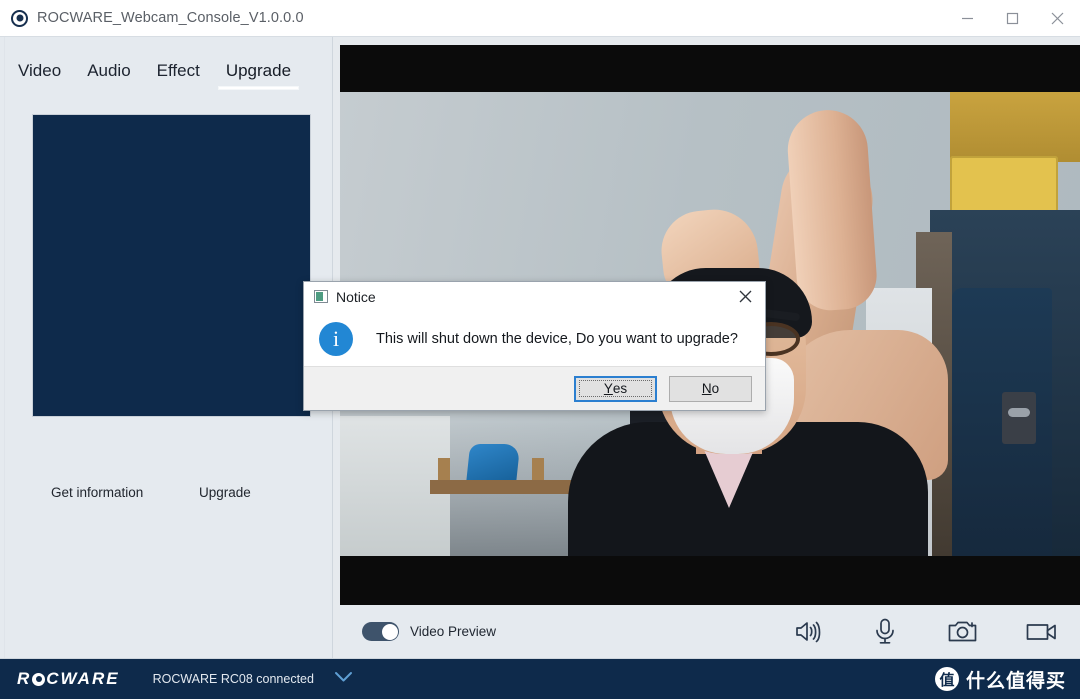 This screenshot has width=1080, height=699. Describe the element at coordinates (1057, 18) in the screenshot. I see `close-icon` at that location.